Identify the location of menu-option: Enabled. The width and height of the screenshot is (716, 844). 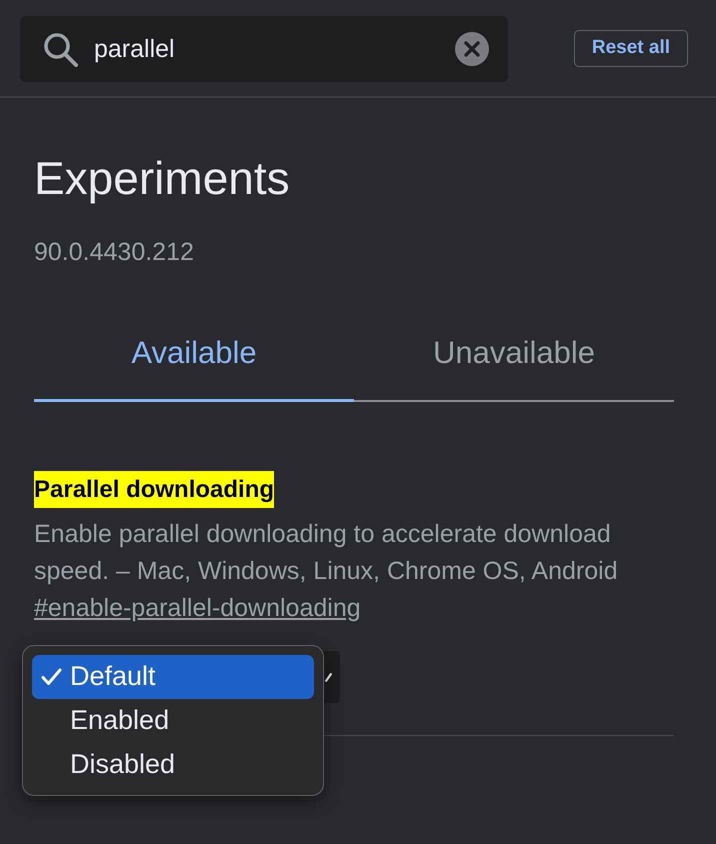
(173, 720).